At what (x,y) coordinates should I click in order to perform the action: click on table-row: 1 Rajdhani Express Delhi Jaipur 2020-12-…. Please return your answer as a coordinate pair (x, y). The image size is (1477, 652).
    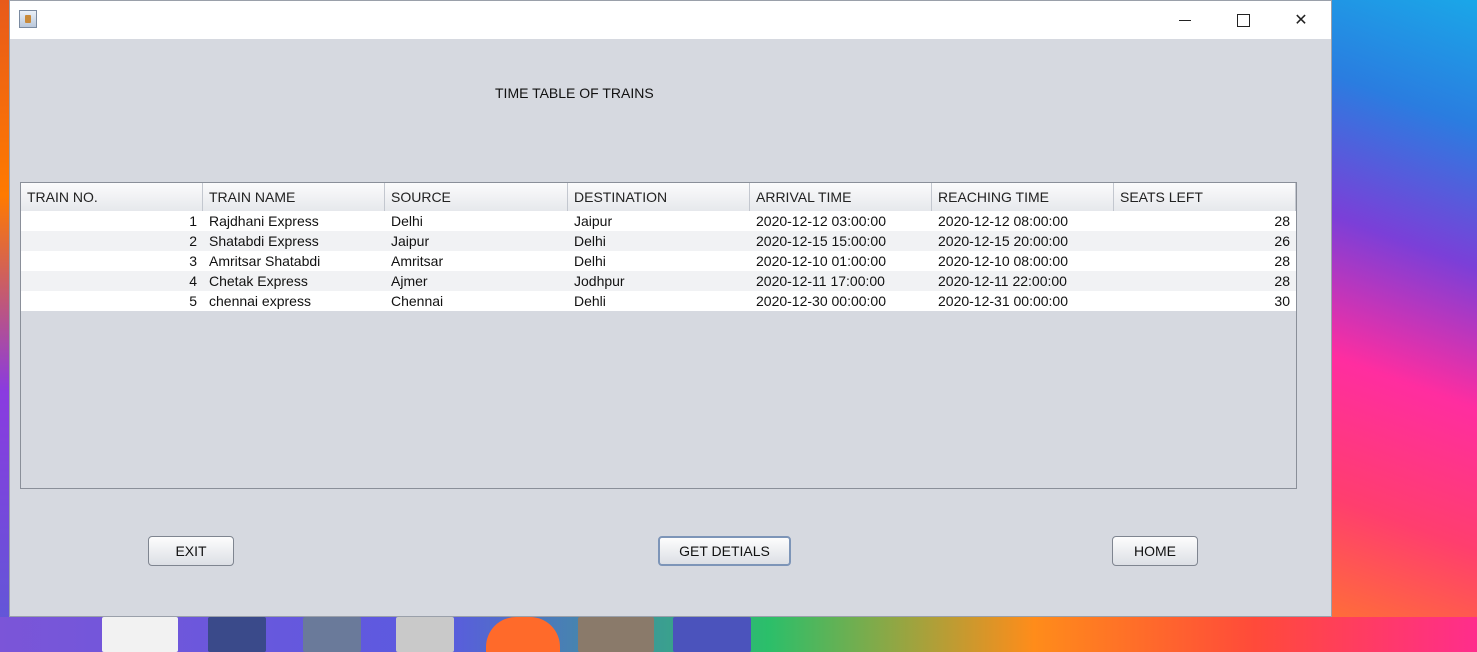
    Looking at the image, I should click on (658, 221).